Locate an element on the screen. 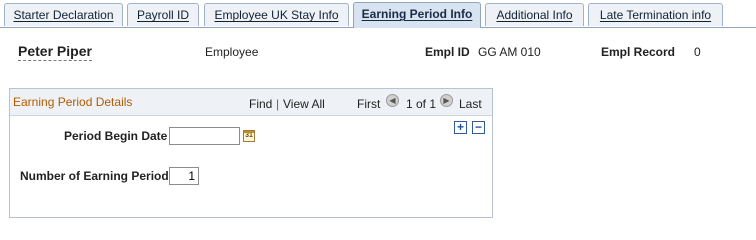  last-label: Last is located at coordinates (470, 104).